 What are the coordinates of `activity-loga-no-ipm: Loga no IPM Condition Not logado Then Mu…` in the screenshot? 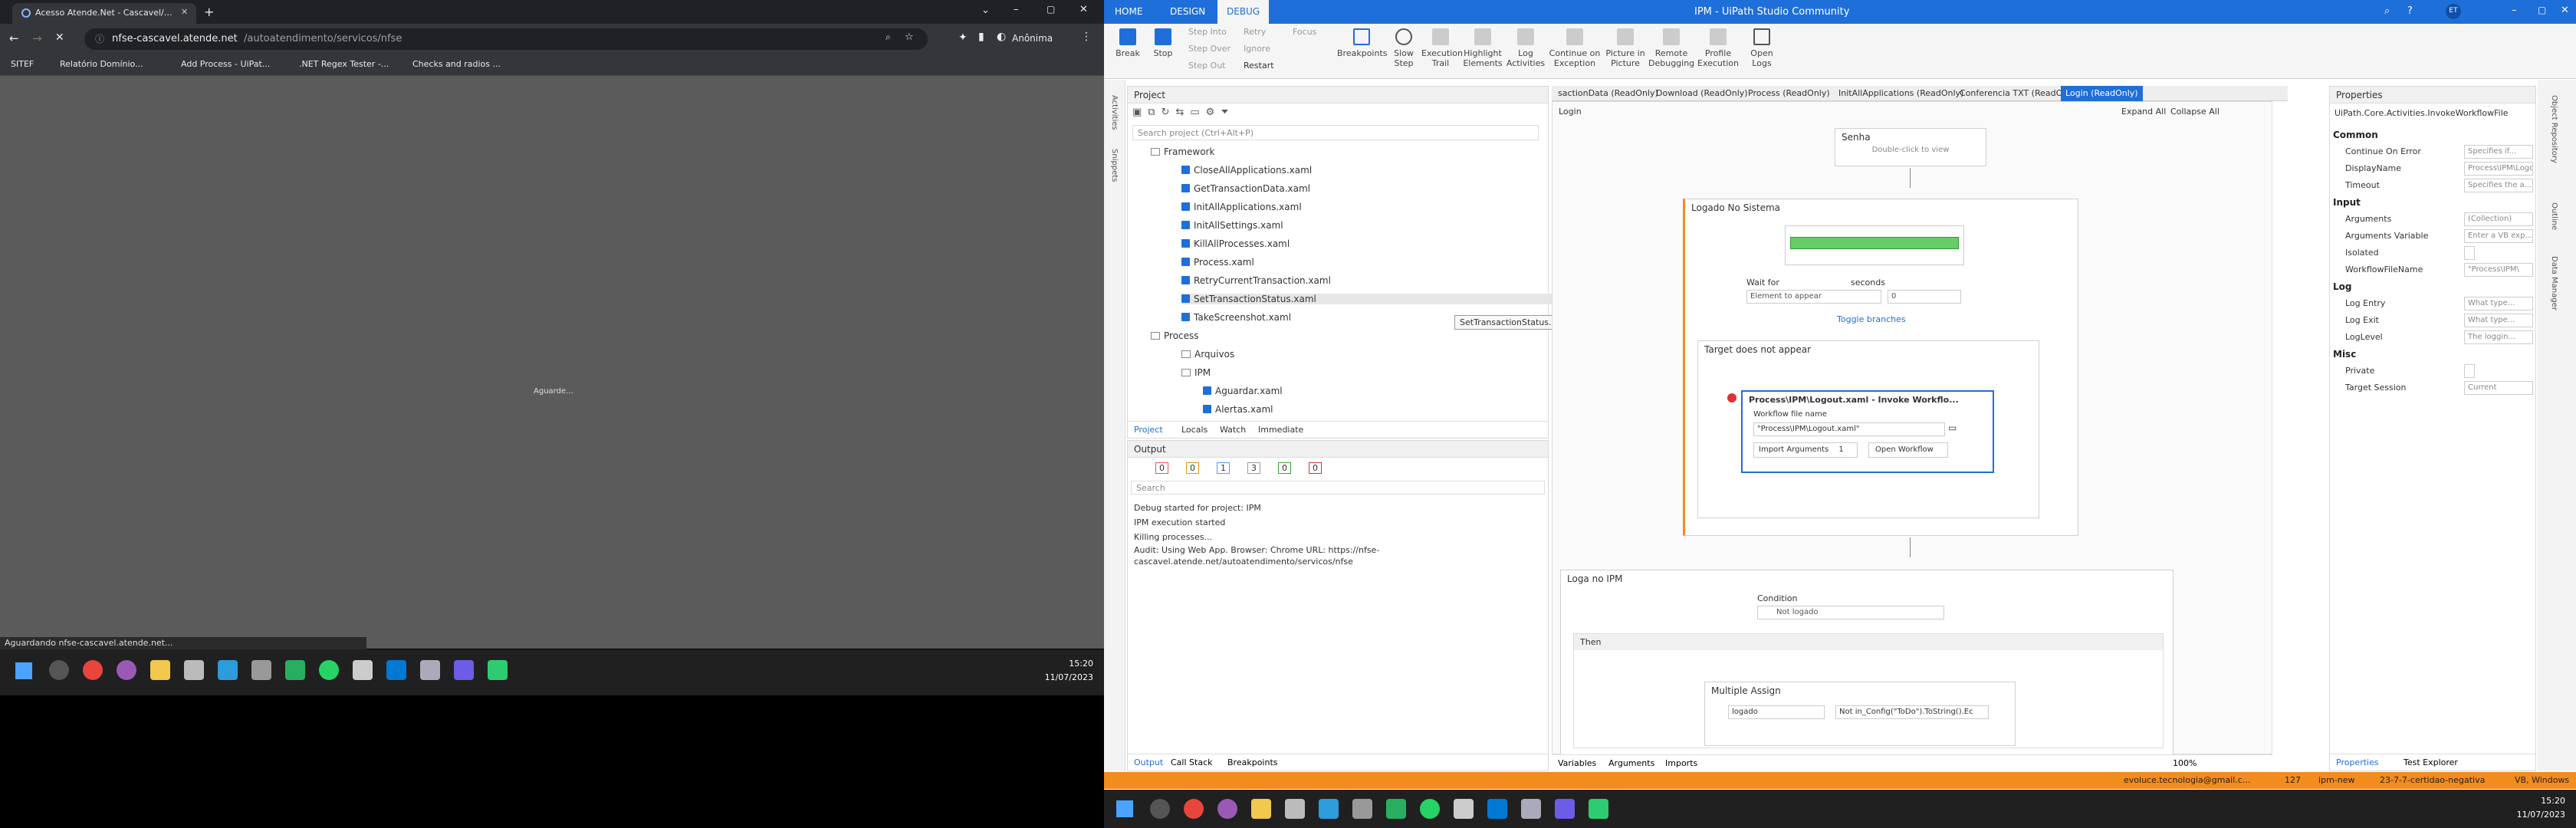 It's located at (1867, 663).